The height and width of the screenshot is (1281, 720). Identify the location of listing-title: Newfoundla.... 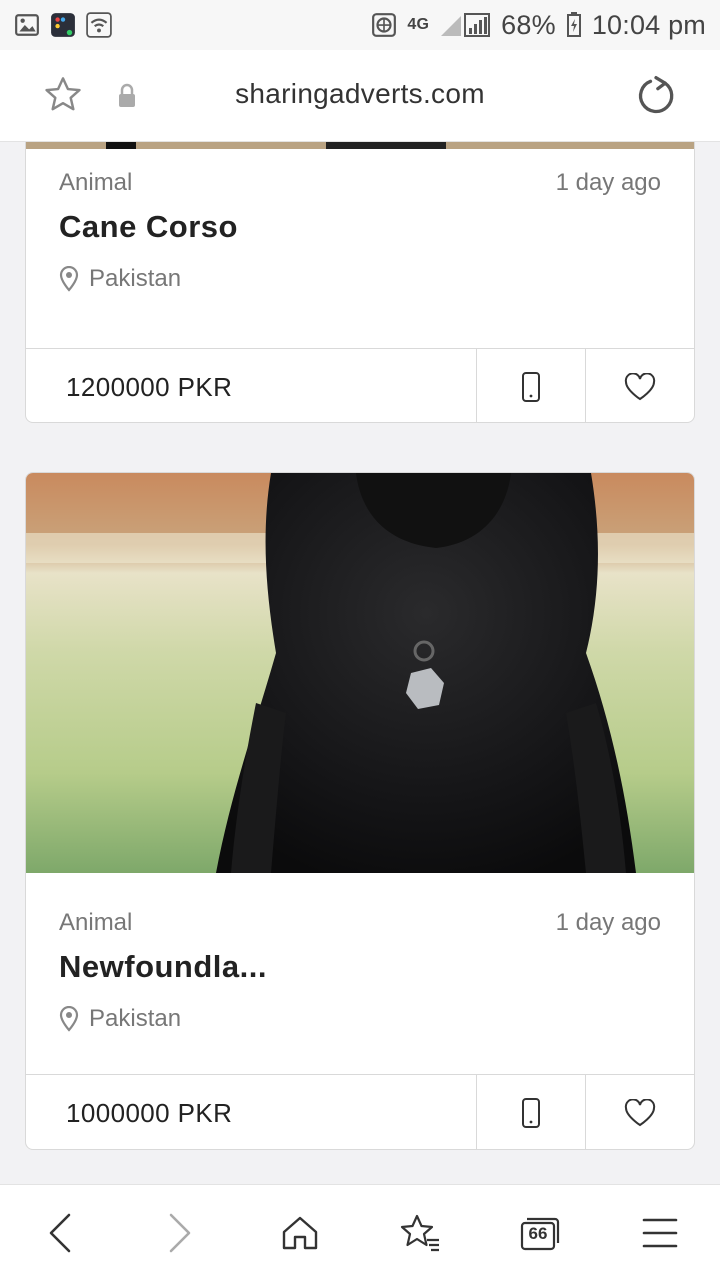
(163, 967).